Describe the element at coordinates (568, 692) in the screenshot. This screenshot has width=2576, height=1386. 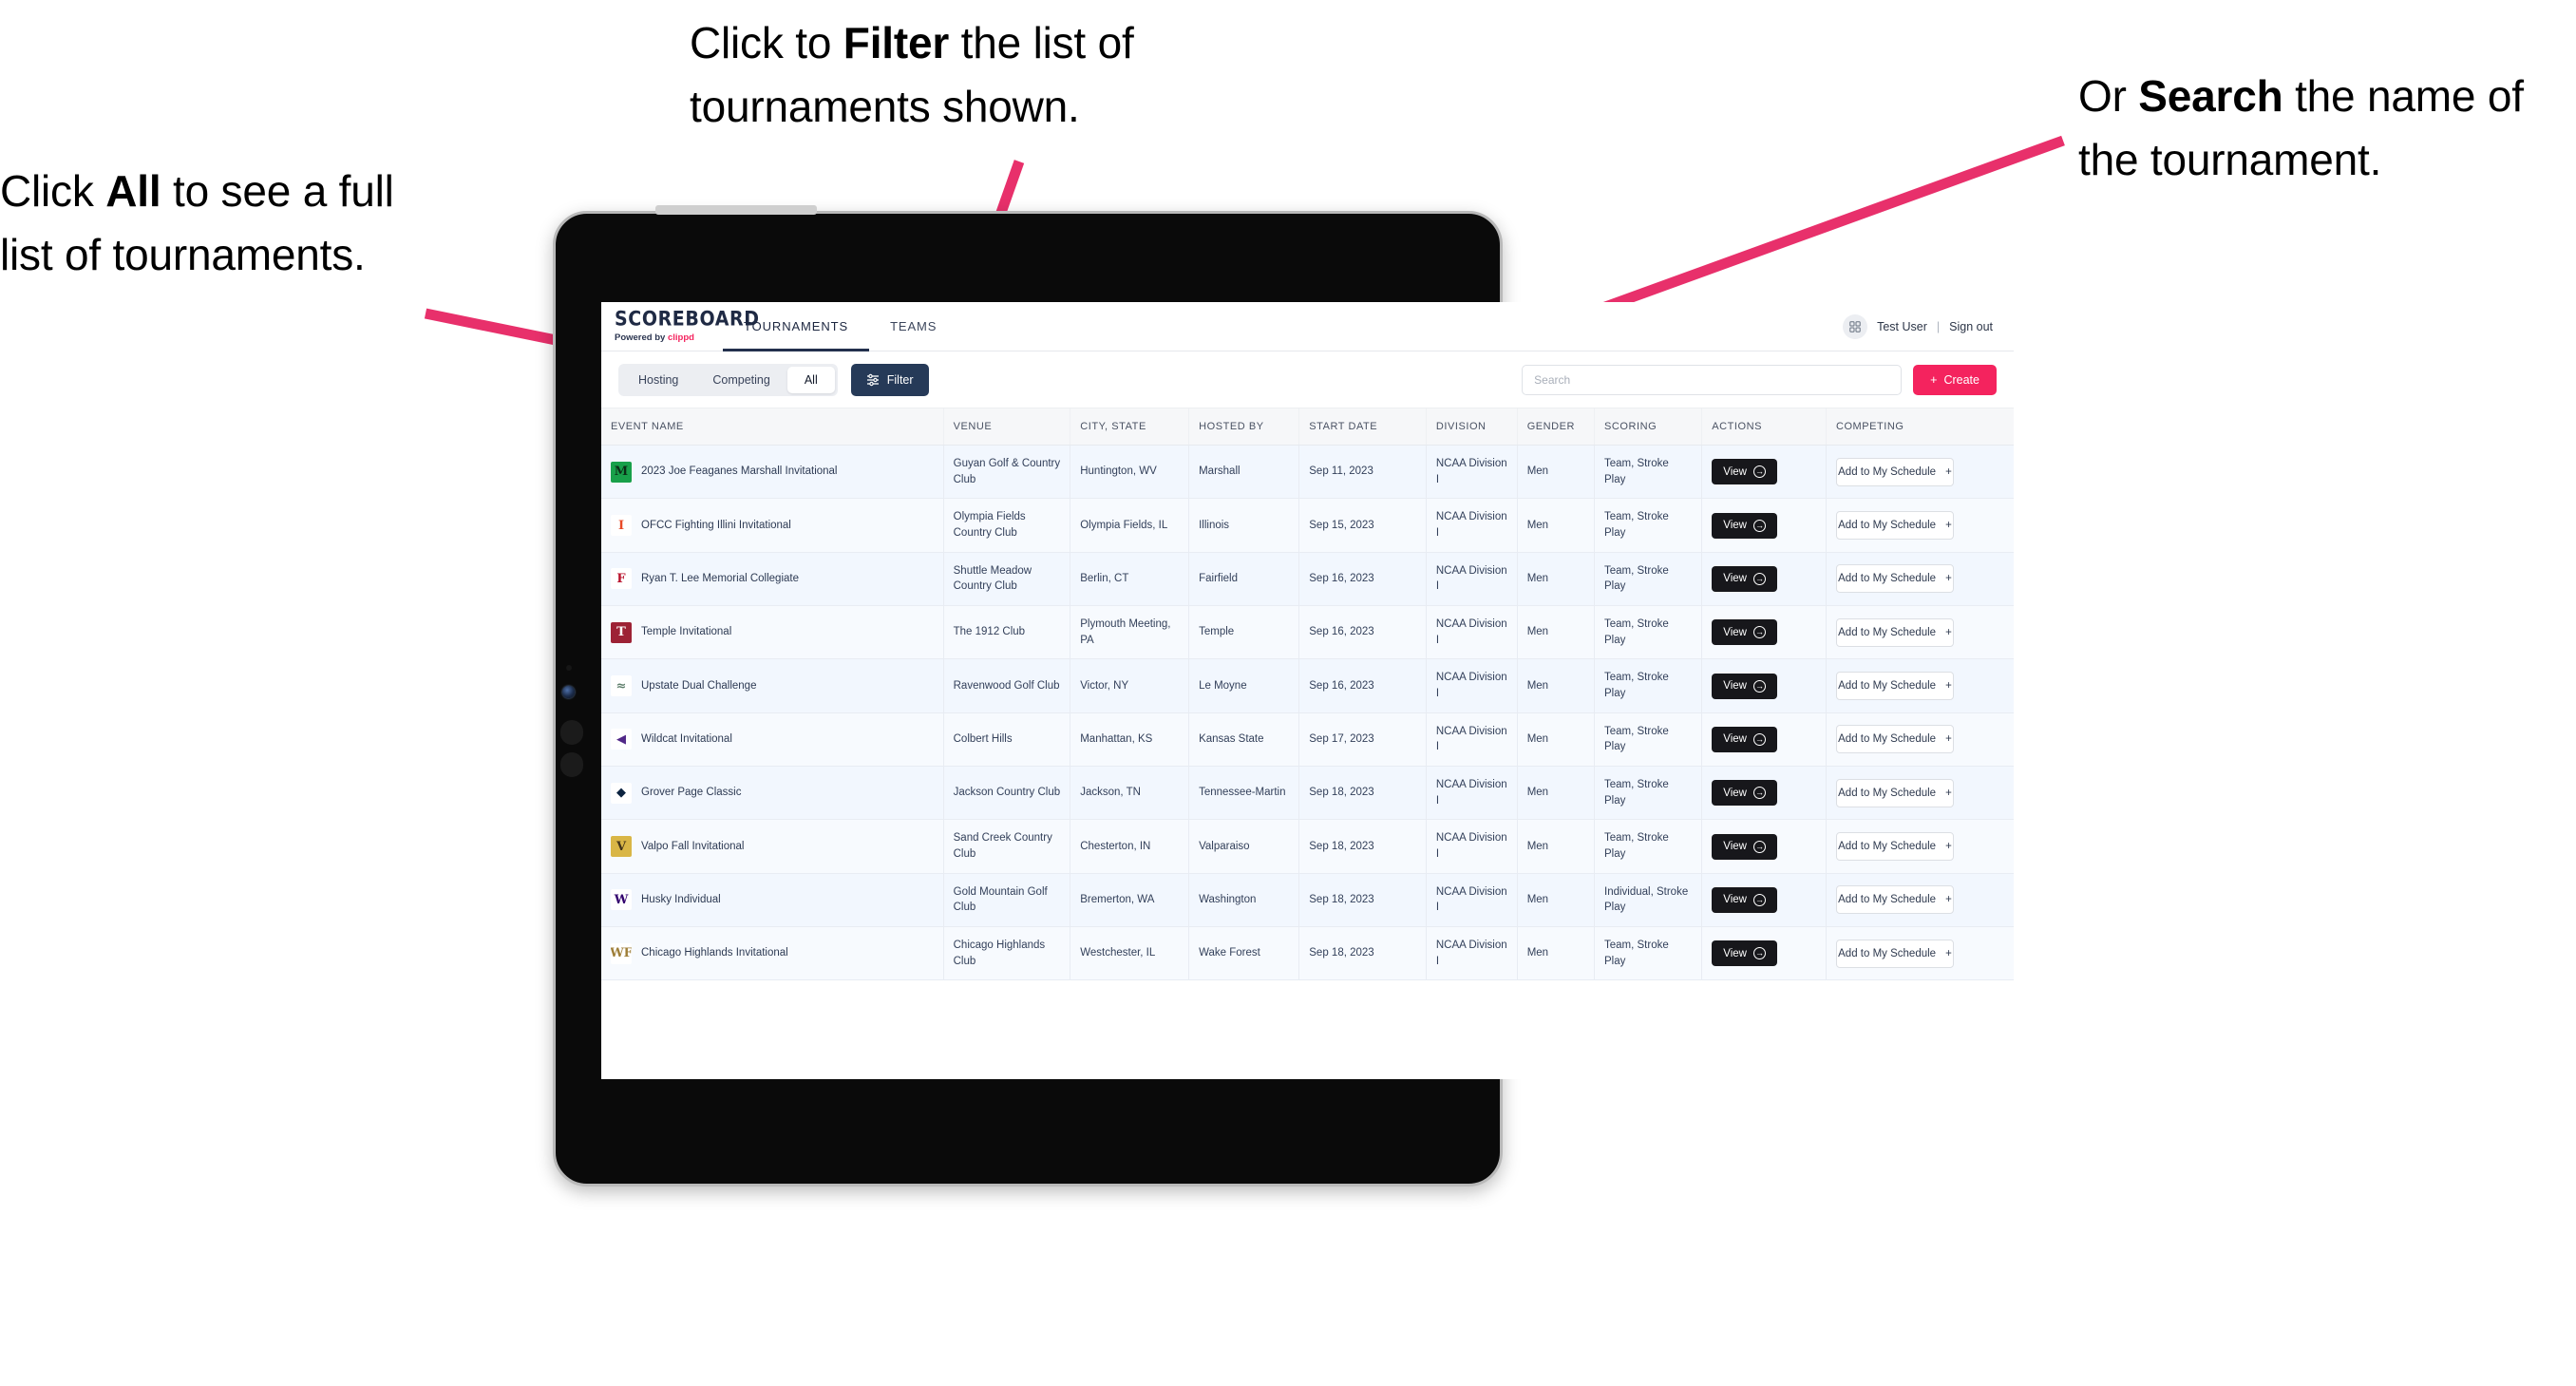
I see `tablet-camera-icon` at that location.